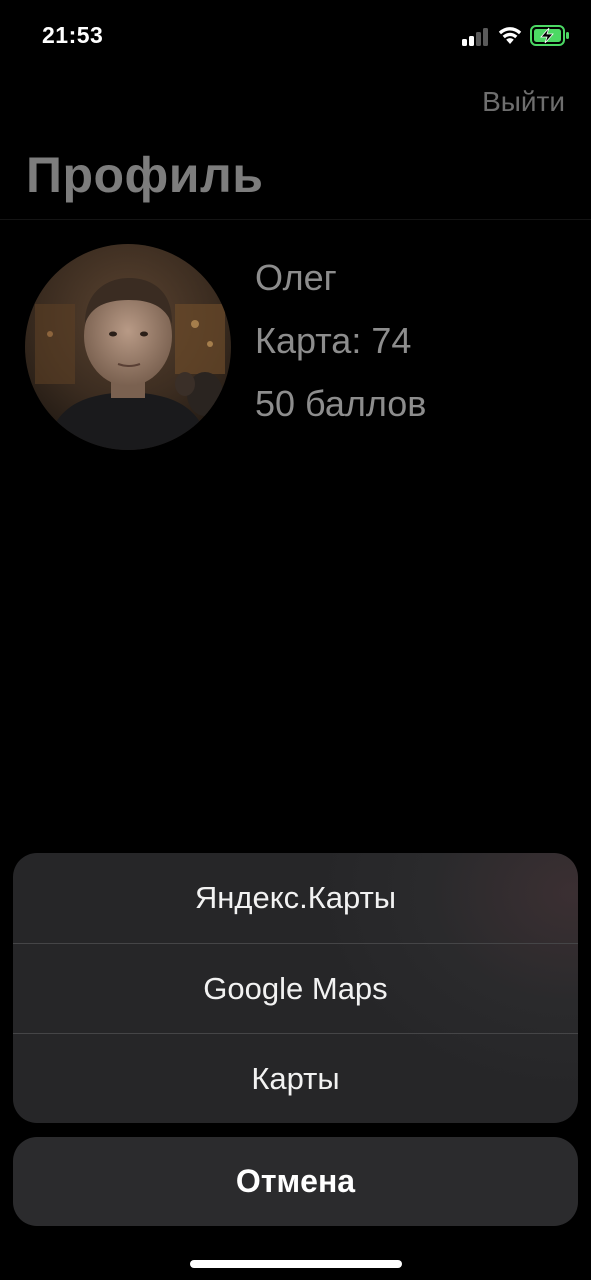 This screenshot has height=1280, width=591. I want to click on status-bar: 21:53, so click(295, 37).